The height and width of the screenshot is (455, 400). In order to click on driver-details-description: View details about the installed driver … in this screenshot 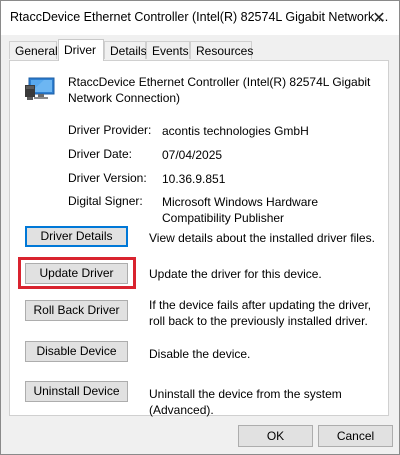, I will do `click(262, 238)`.